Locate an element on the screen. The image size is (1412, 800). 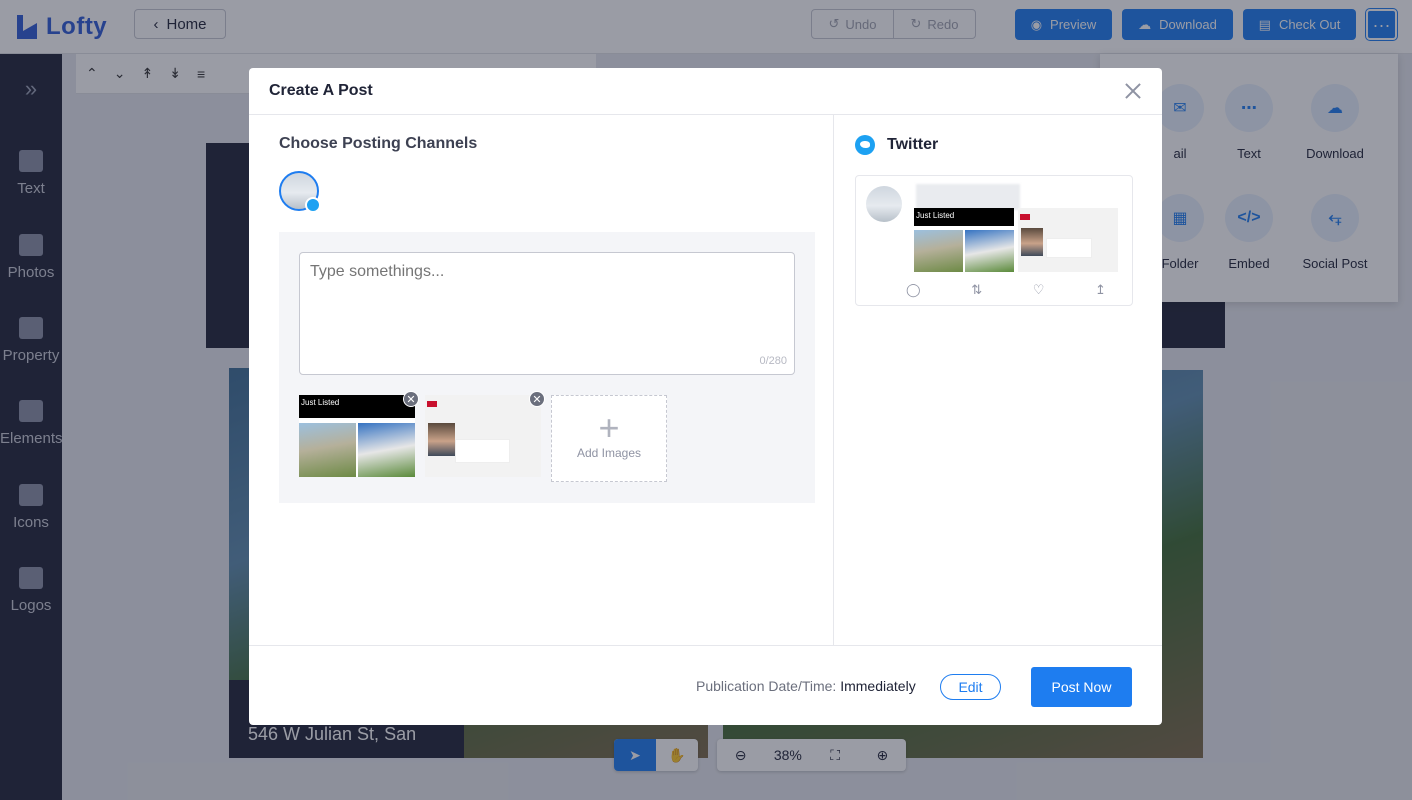
edit-publication-button: Edit is located at coordinates (970, 687).